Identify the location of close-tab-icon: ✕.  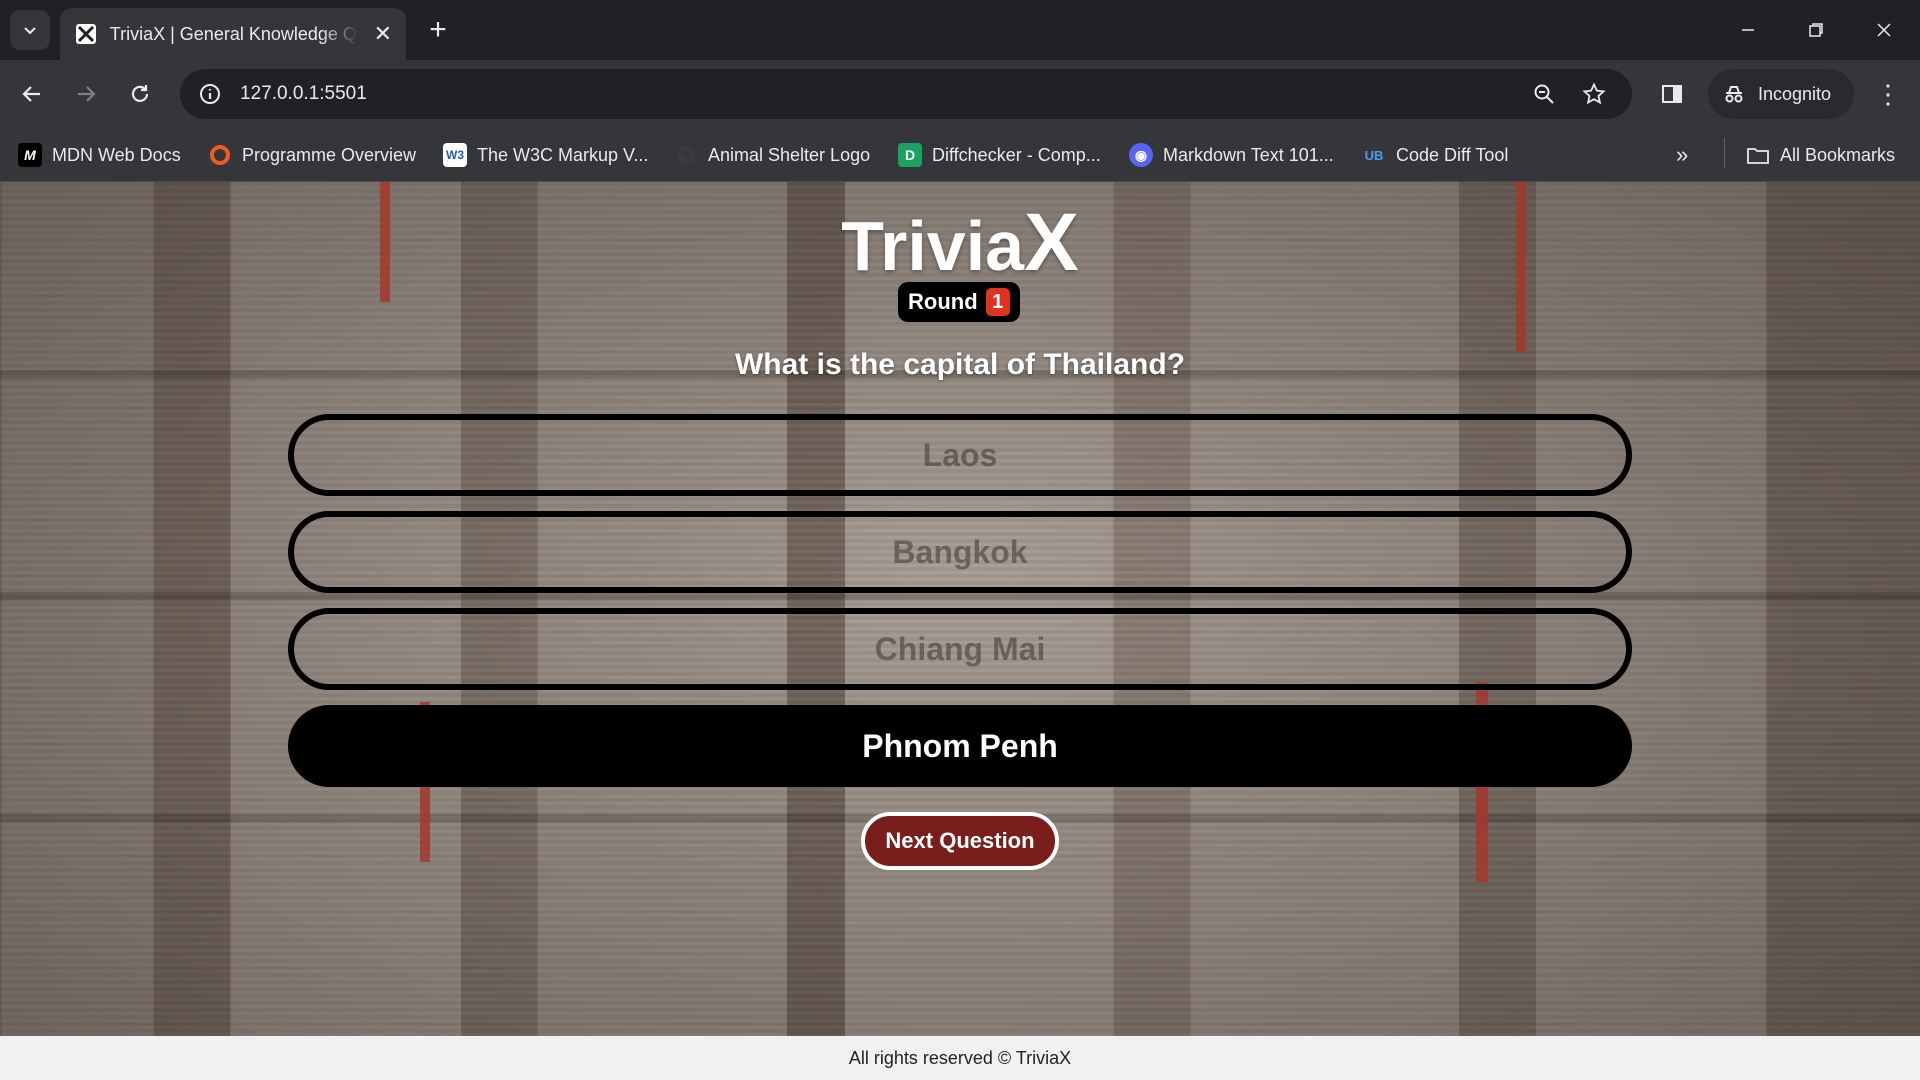
(383, 34).